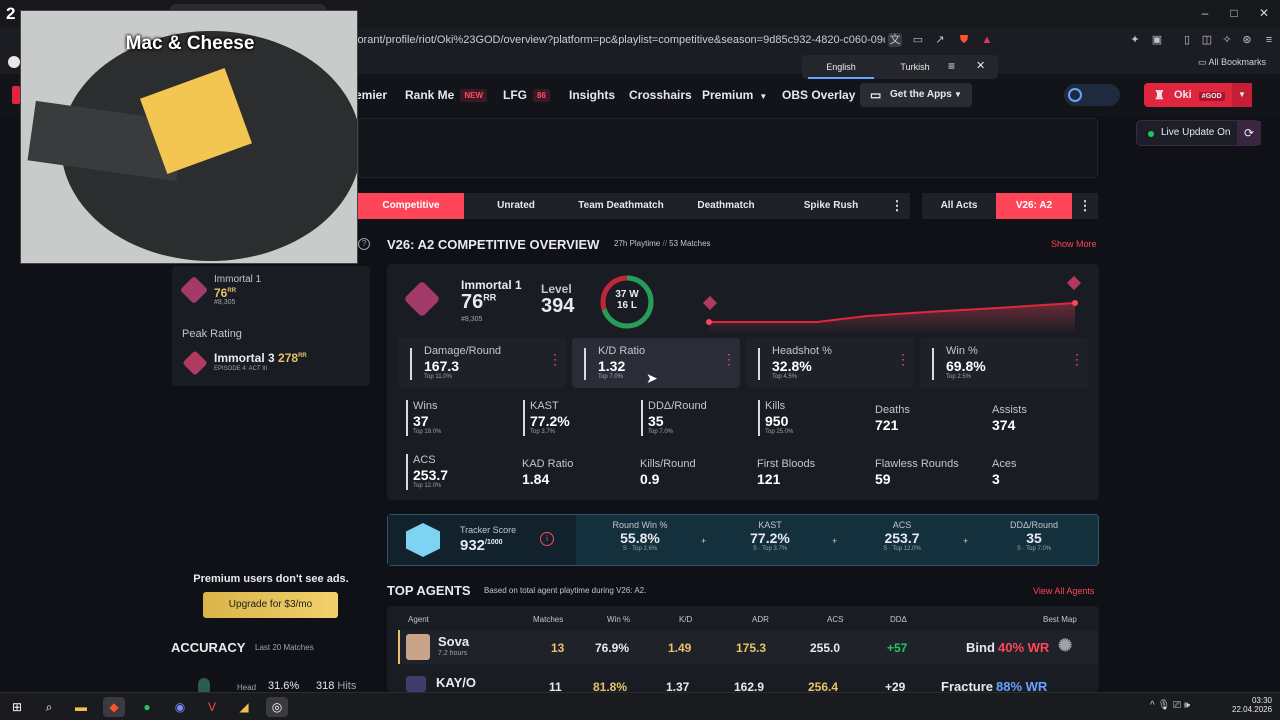  I want to click on info-icon: i, so click(547, 539).